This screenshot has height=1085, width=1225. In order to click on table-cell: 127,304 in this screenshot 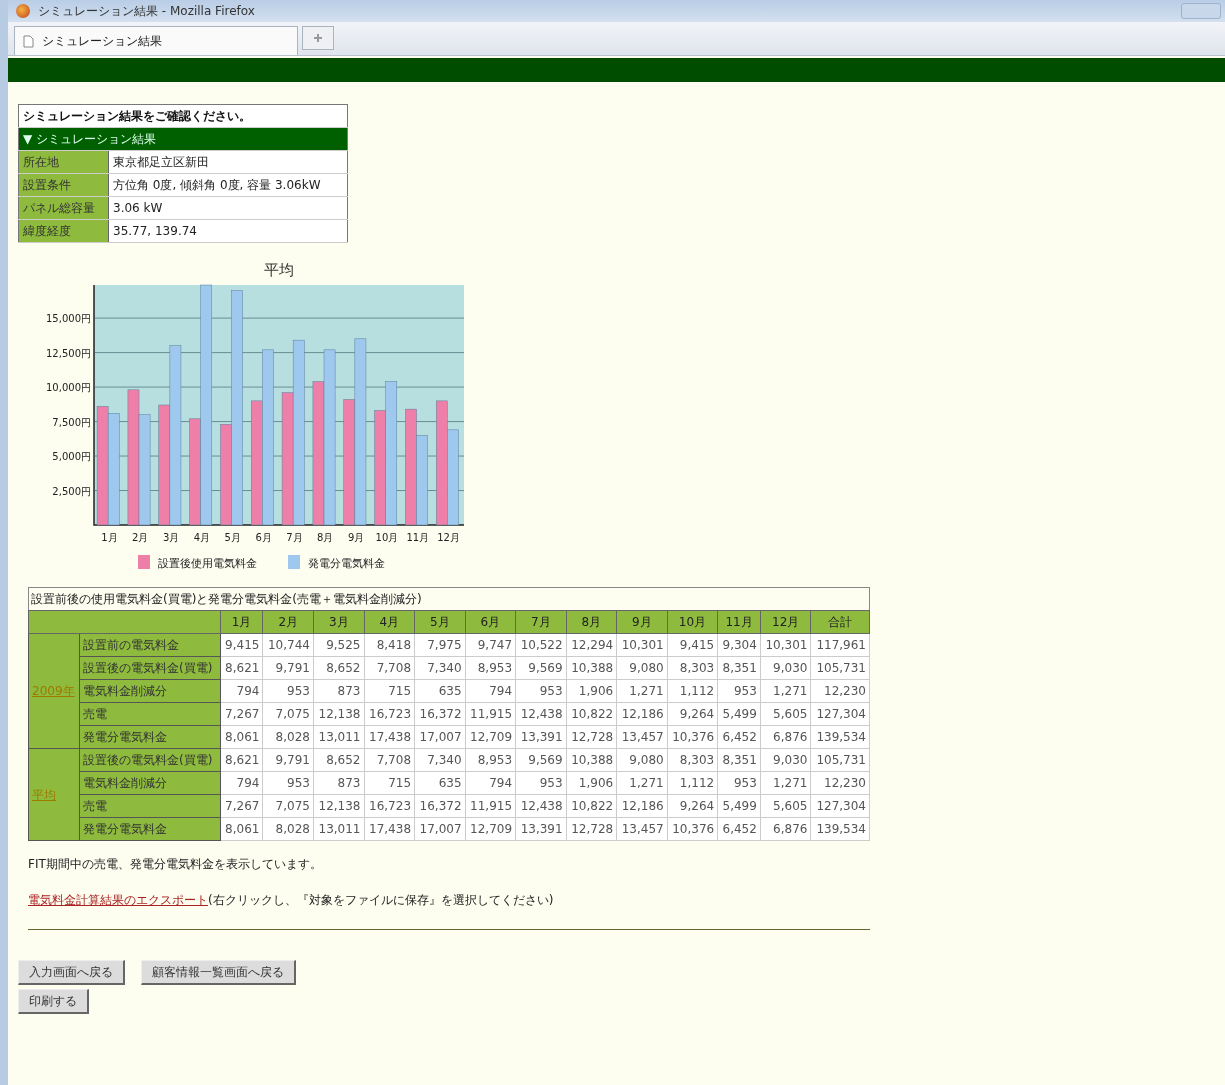, I will do `click(840, 806)`.